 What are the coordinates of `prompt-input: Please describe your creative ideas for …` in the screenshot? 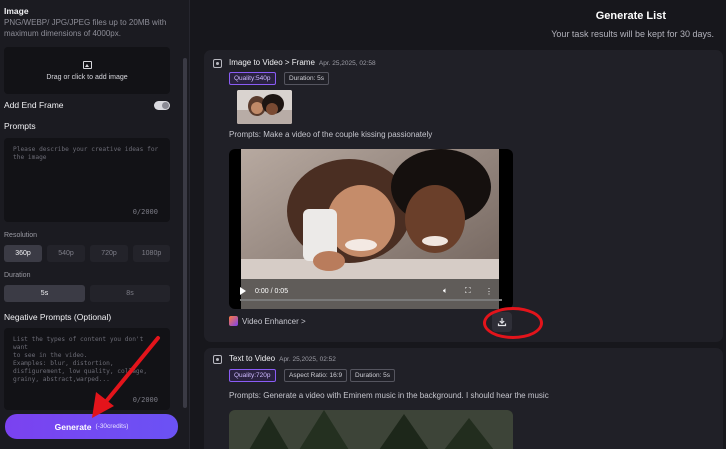 It's located at (87, 180).